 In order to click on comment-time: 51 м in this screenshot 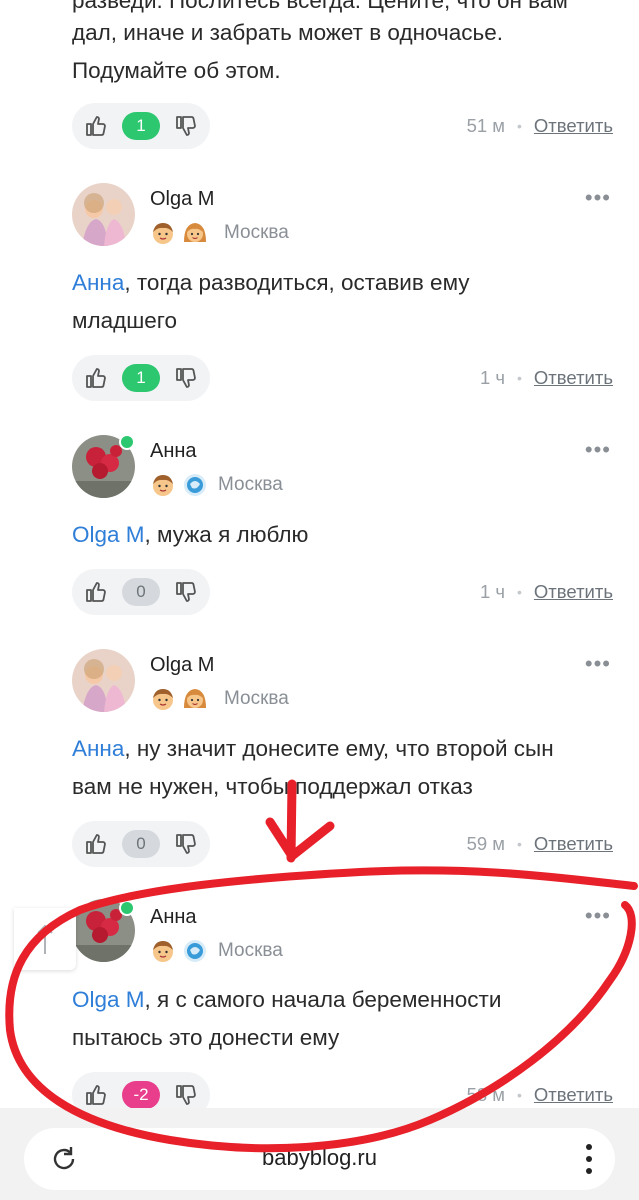, I will do `click(486, 125)`.